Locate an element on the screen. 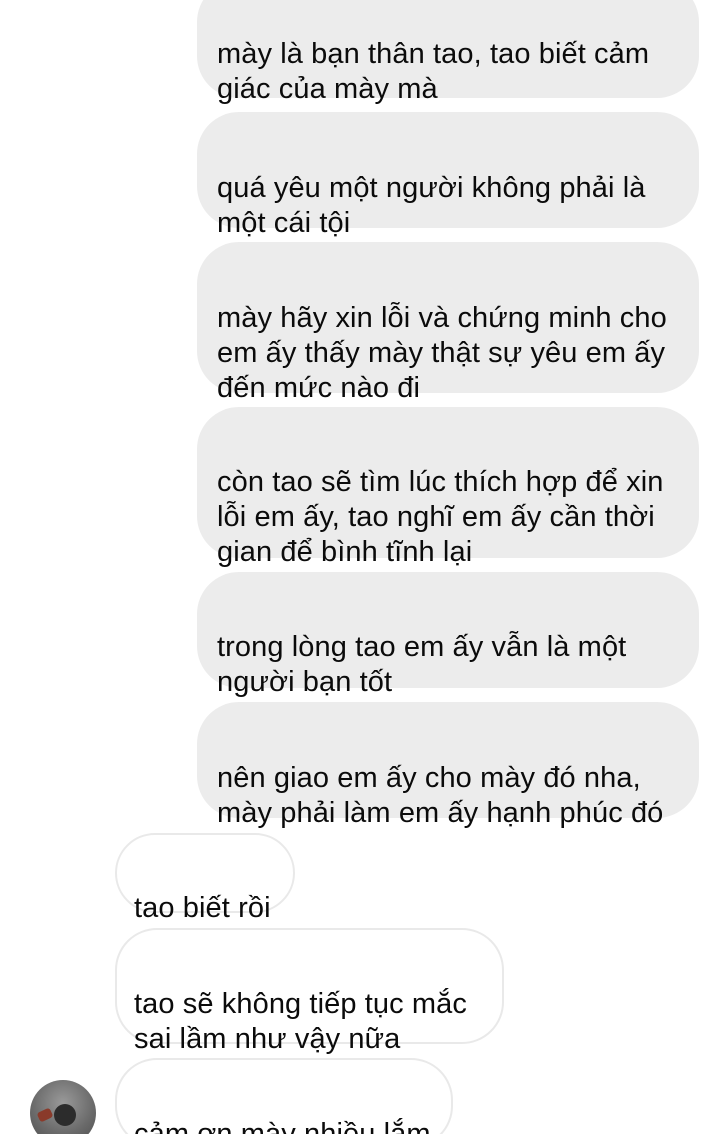 The image size is (719, 1134). received-message: tao biết rồi is located at coordinates (205, 878).